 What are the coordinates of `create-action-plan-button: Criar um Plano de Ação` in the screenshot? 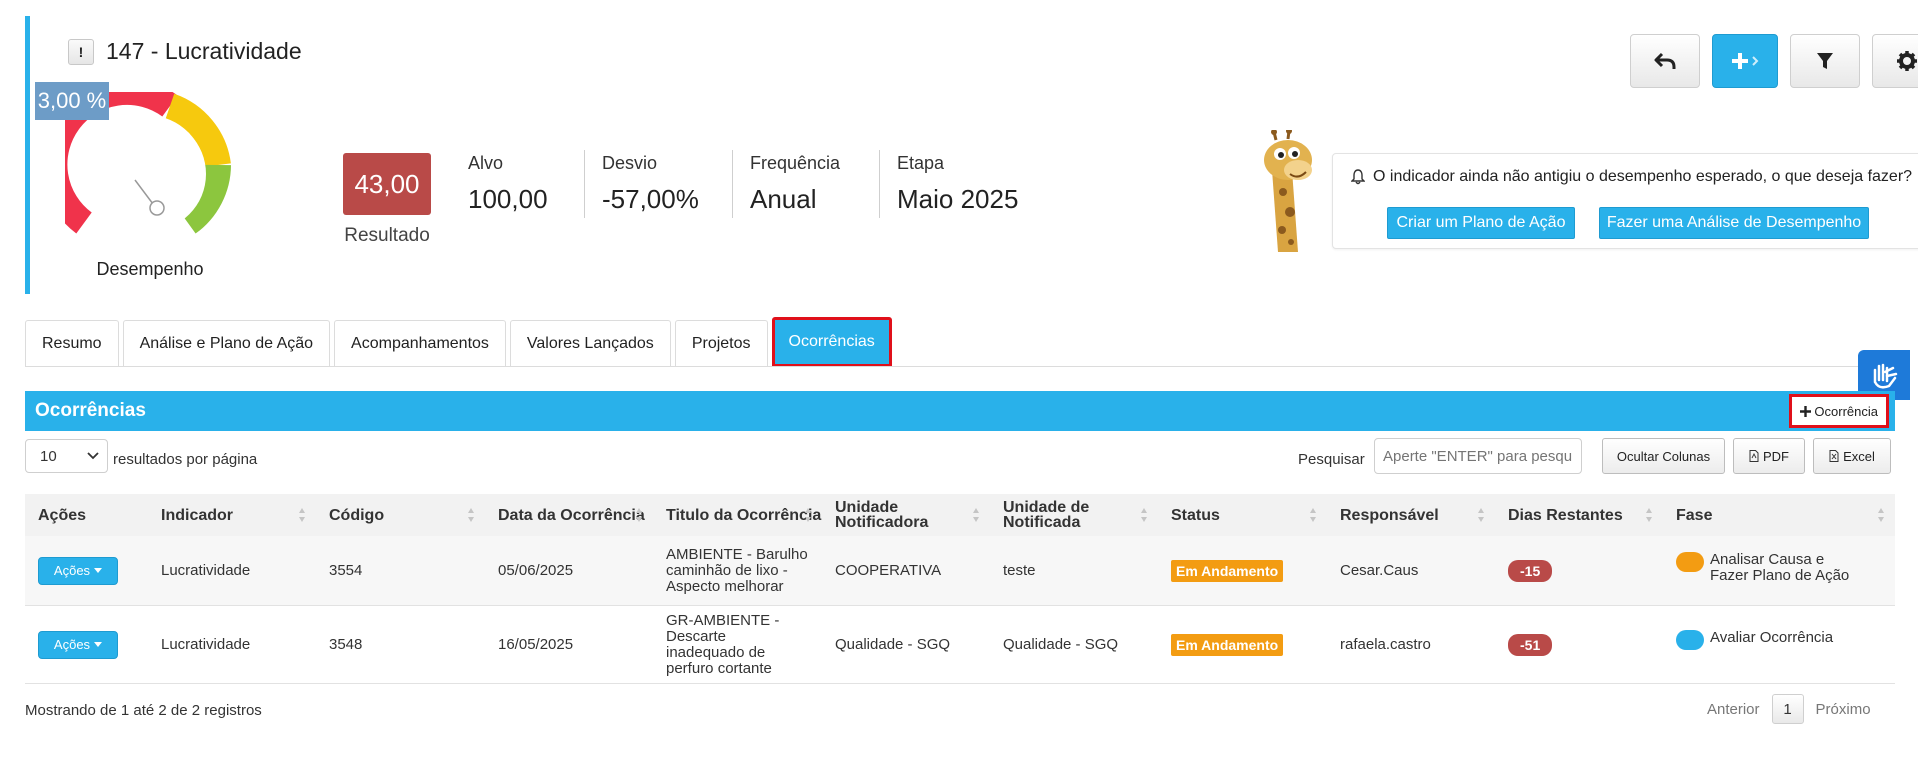 It's located at (1481, 223).